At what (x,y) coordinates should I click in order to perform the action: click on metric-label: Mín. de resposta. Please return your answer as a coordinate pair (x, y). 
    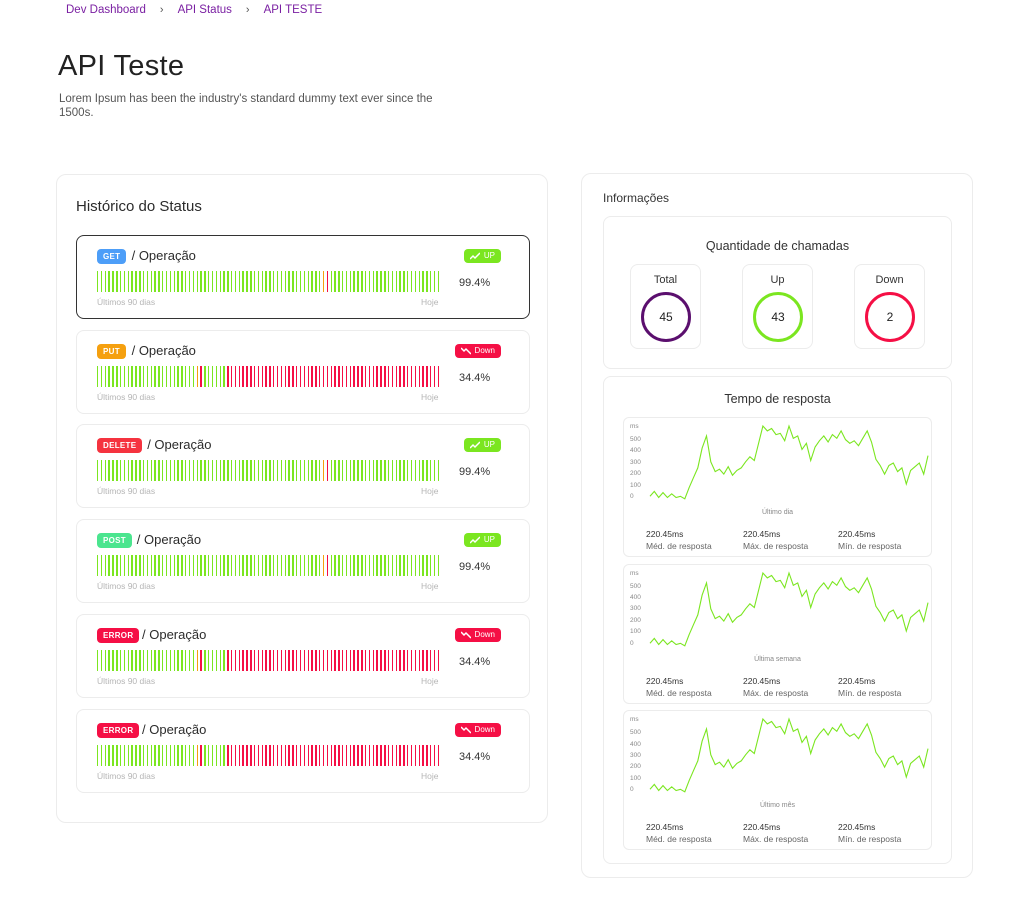
    Looking at the image, I should click on (870, 692).